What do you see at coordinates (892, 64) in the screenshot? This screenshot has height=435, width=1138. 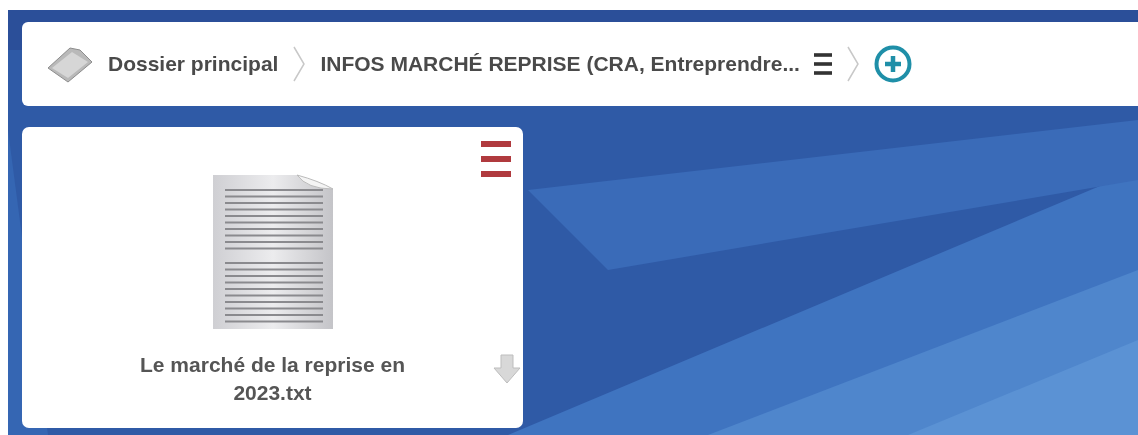 I see `add-icon` at bounding box center [892, 64].